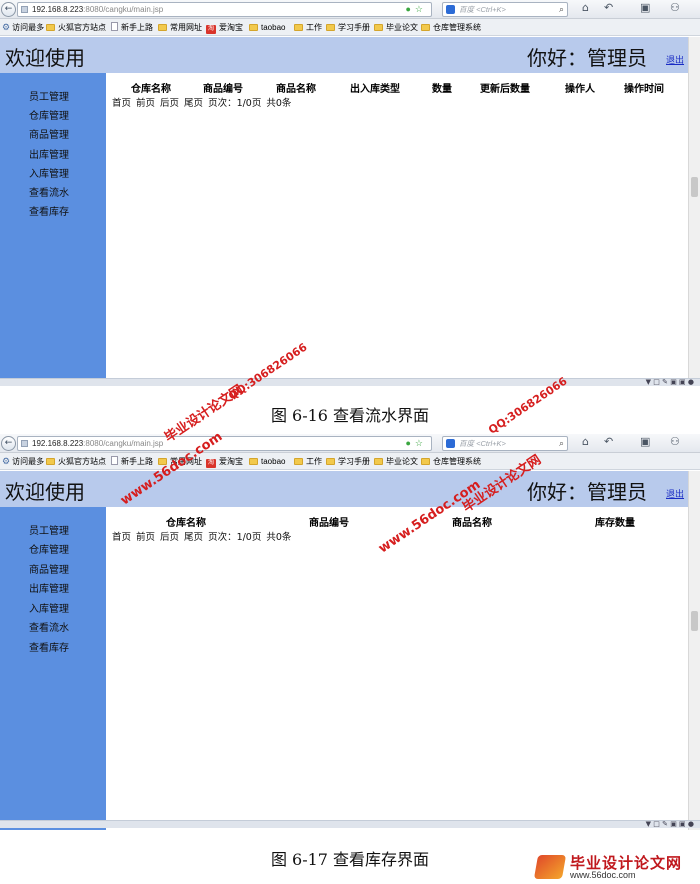  I want to click on column-header: 仓库名称, so click(186, 523).